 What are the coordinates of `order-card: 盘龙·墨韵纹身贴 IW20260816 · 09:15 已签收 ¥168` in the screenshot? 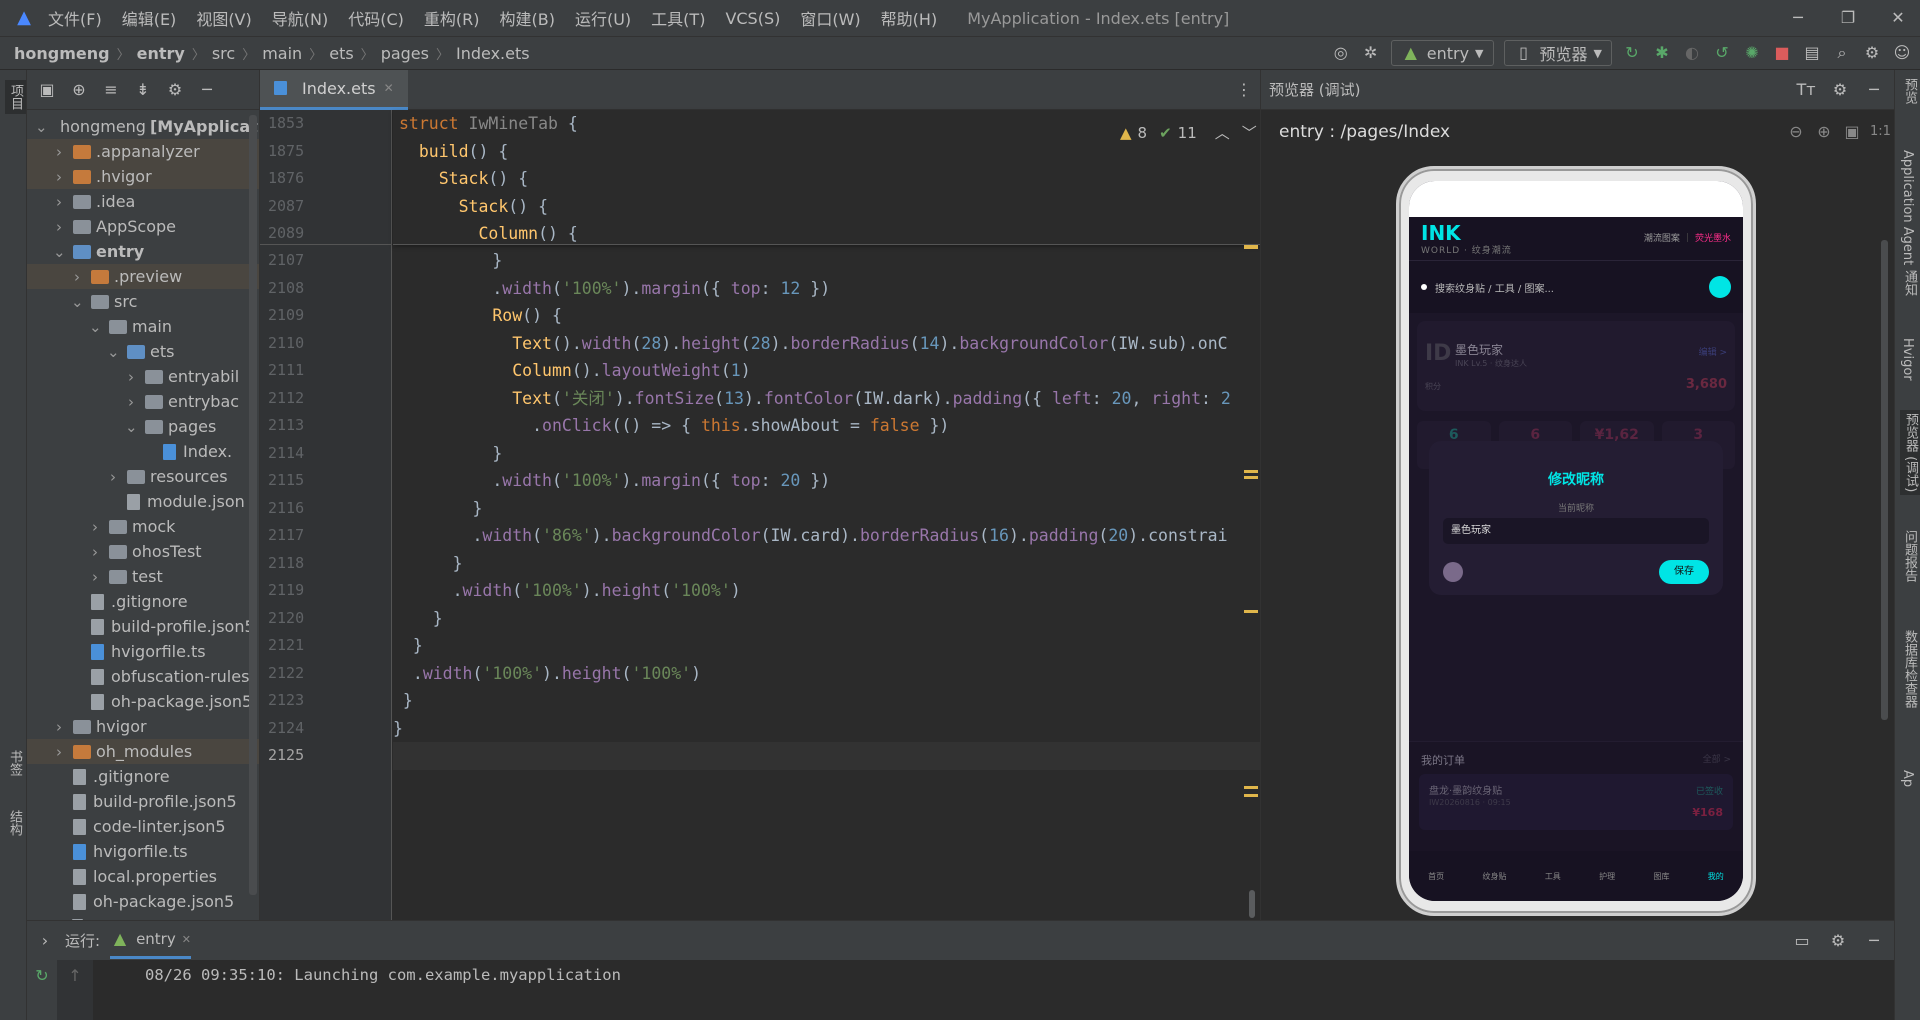 It's located at (1576, 802).